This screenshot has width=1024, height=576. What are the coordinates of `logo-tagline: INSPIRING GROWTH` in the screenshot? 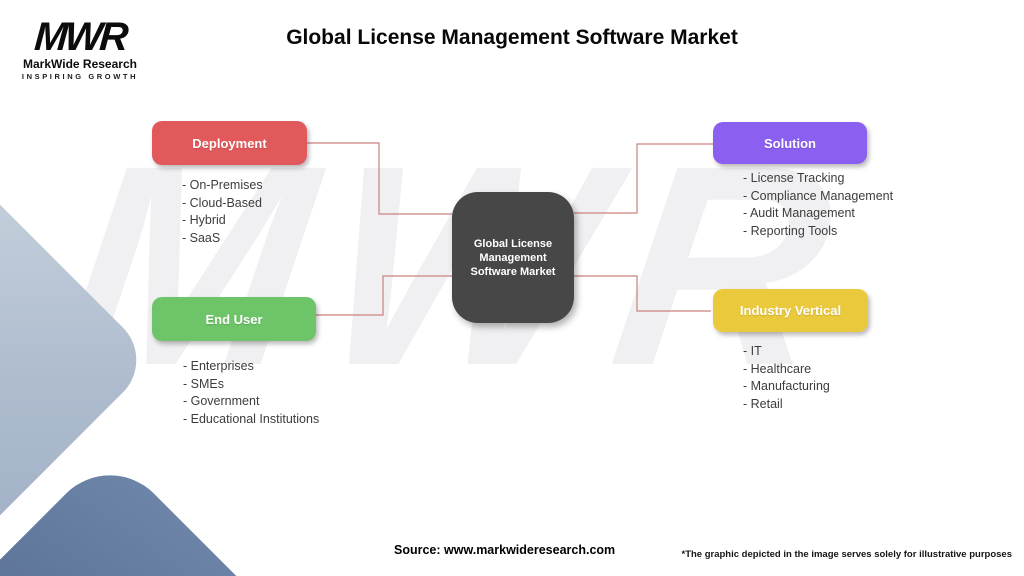 It's located at (80, 76).